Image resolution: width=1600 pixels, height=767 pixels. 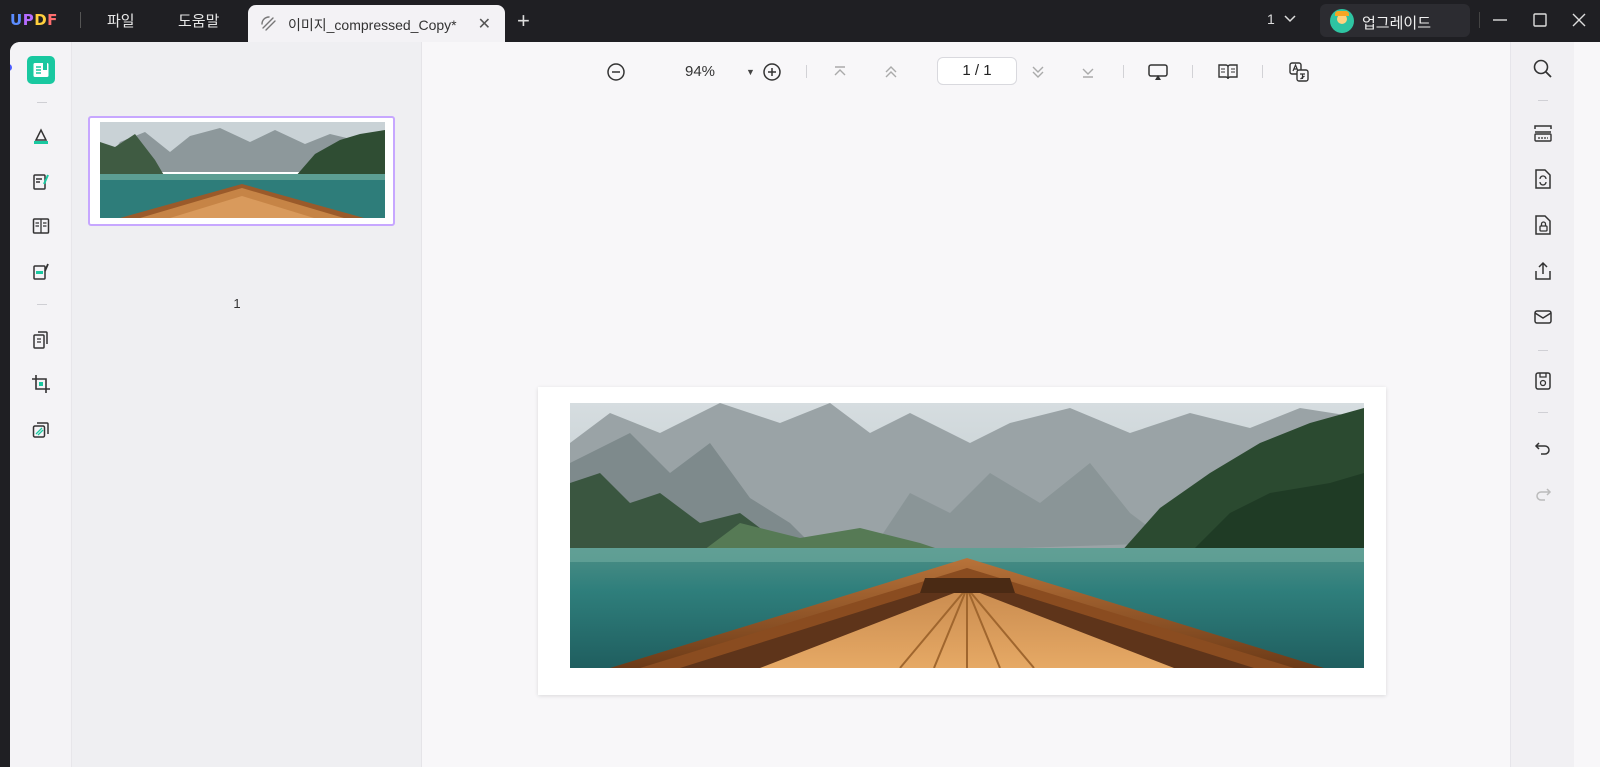 I want to click on reader-mode-button, so click(x=41, y=70).